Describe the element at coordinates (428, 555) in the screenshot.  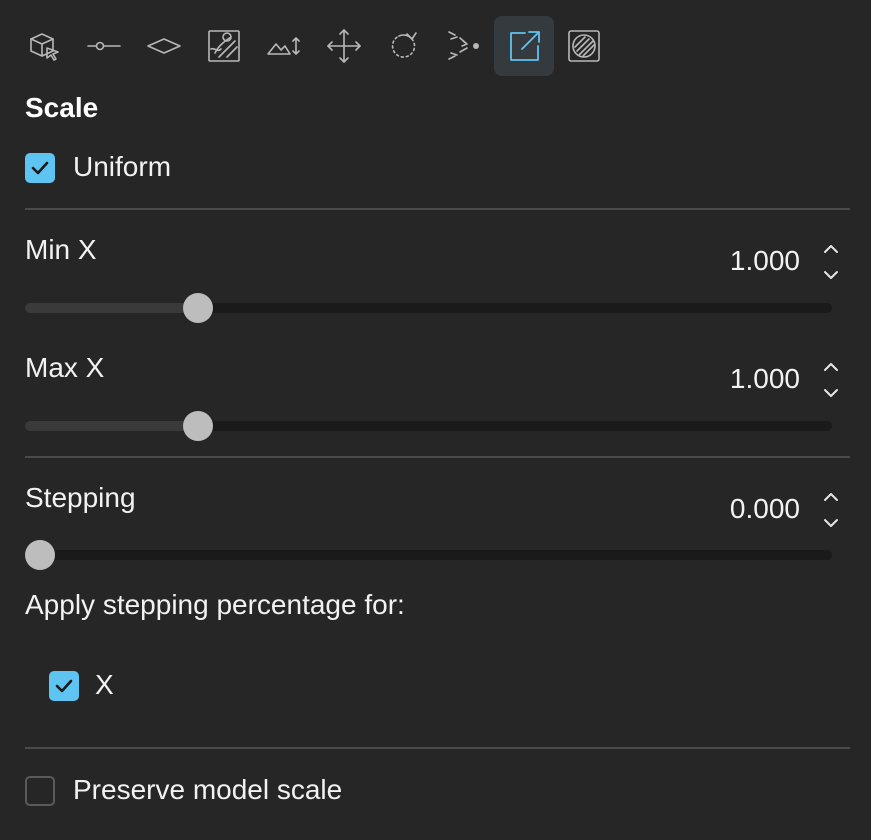
I see `stepping-slider` at that location.